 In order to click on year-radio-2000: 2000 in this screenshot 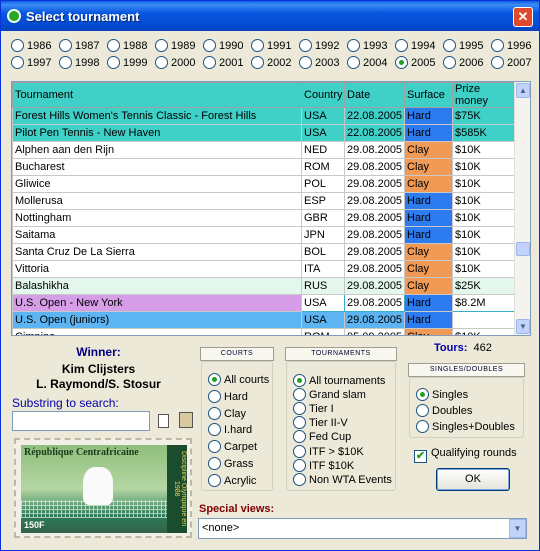, I will do `click(175, 64)`.